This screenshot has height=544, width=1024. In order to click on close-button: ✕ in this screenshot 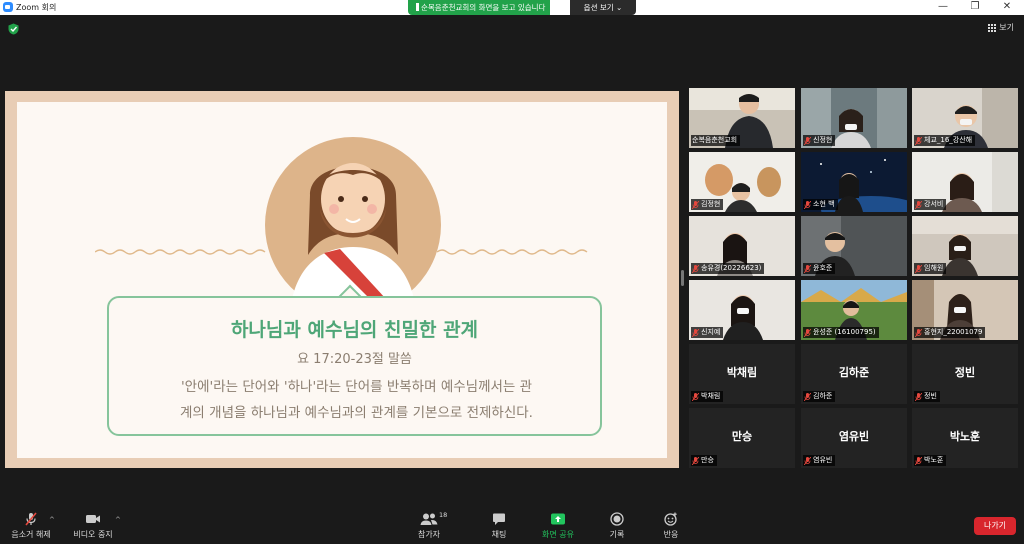, I will do `click(1007, 7)`.